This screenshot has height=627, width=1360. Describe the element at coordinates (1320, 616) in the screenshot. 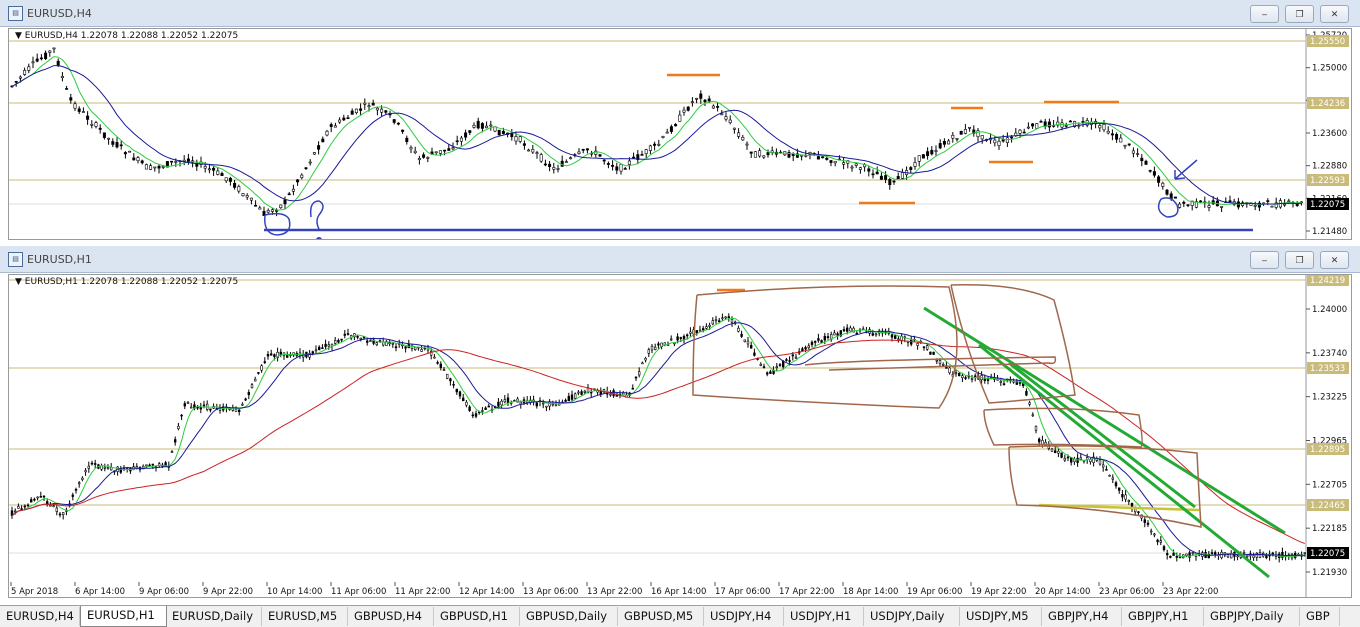

I see `chart-tab: GBP` at that location.